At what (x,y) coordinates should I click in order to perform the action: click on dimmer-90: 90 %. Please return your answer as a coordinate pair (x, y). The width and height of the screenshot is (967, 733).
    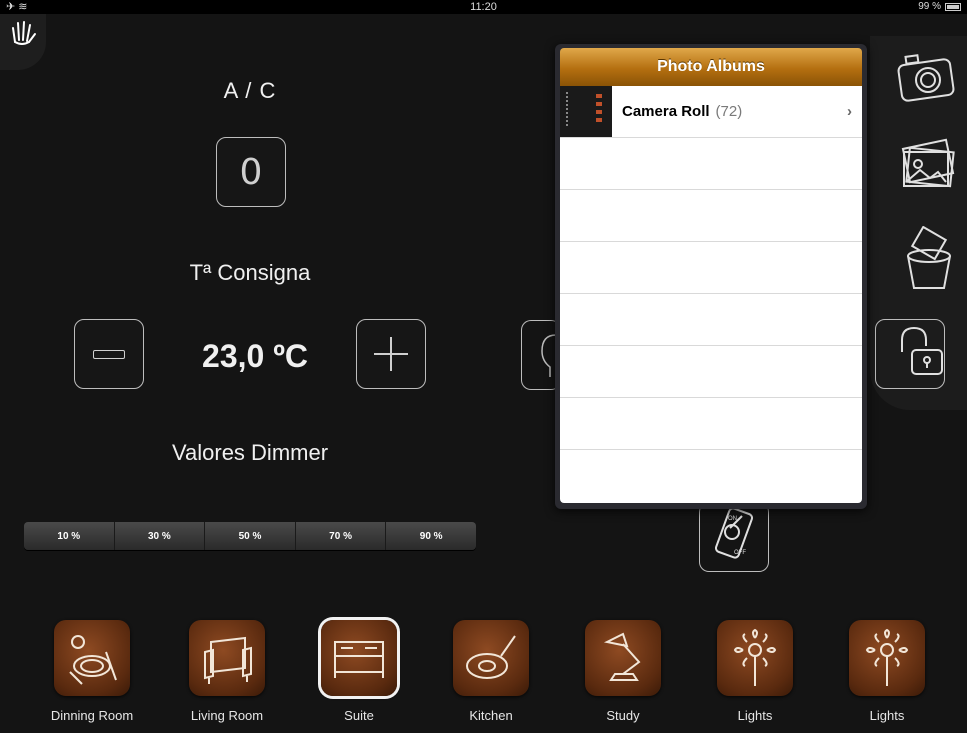
    Looking at the image, I should click on (431, 536).